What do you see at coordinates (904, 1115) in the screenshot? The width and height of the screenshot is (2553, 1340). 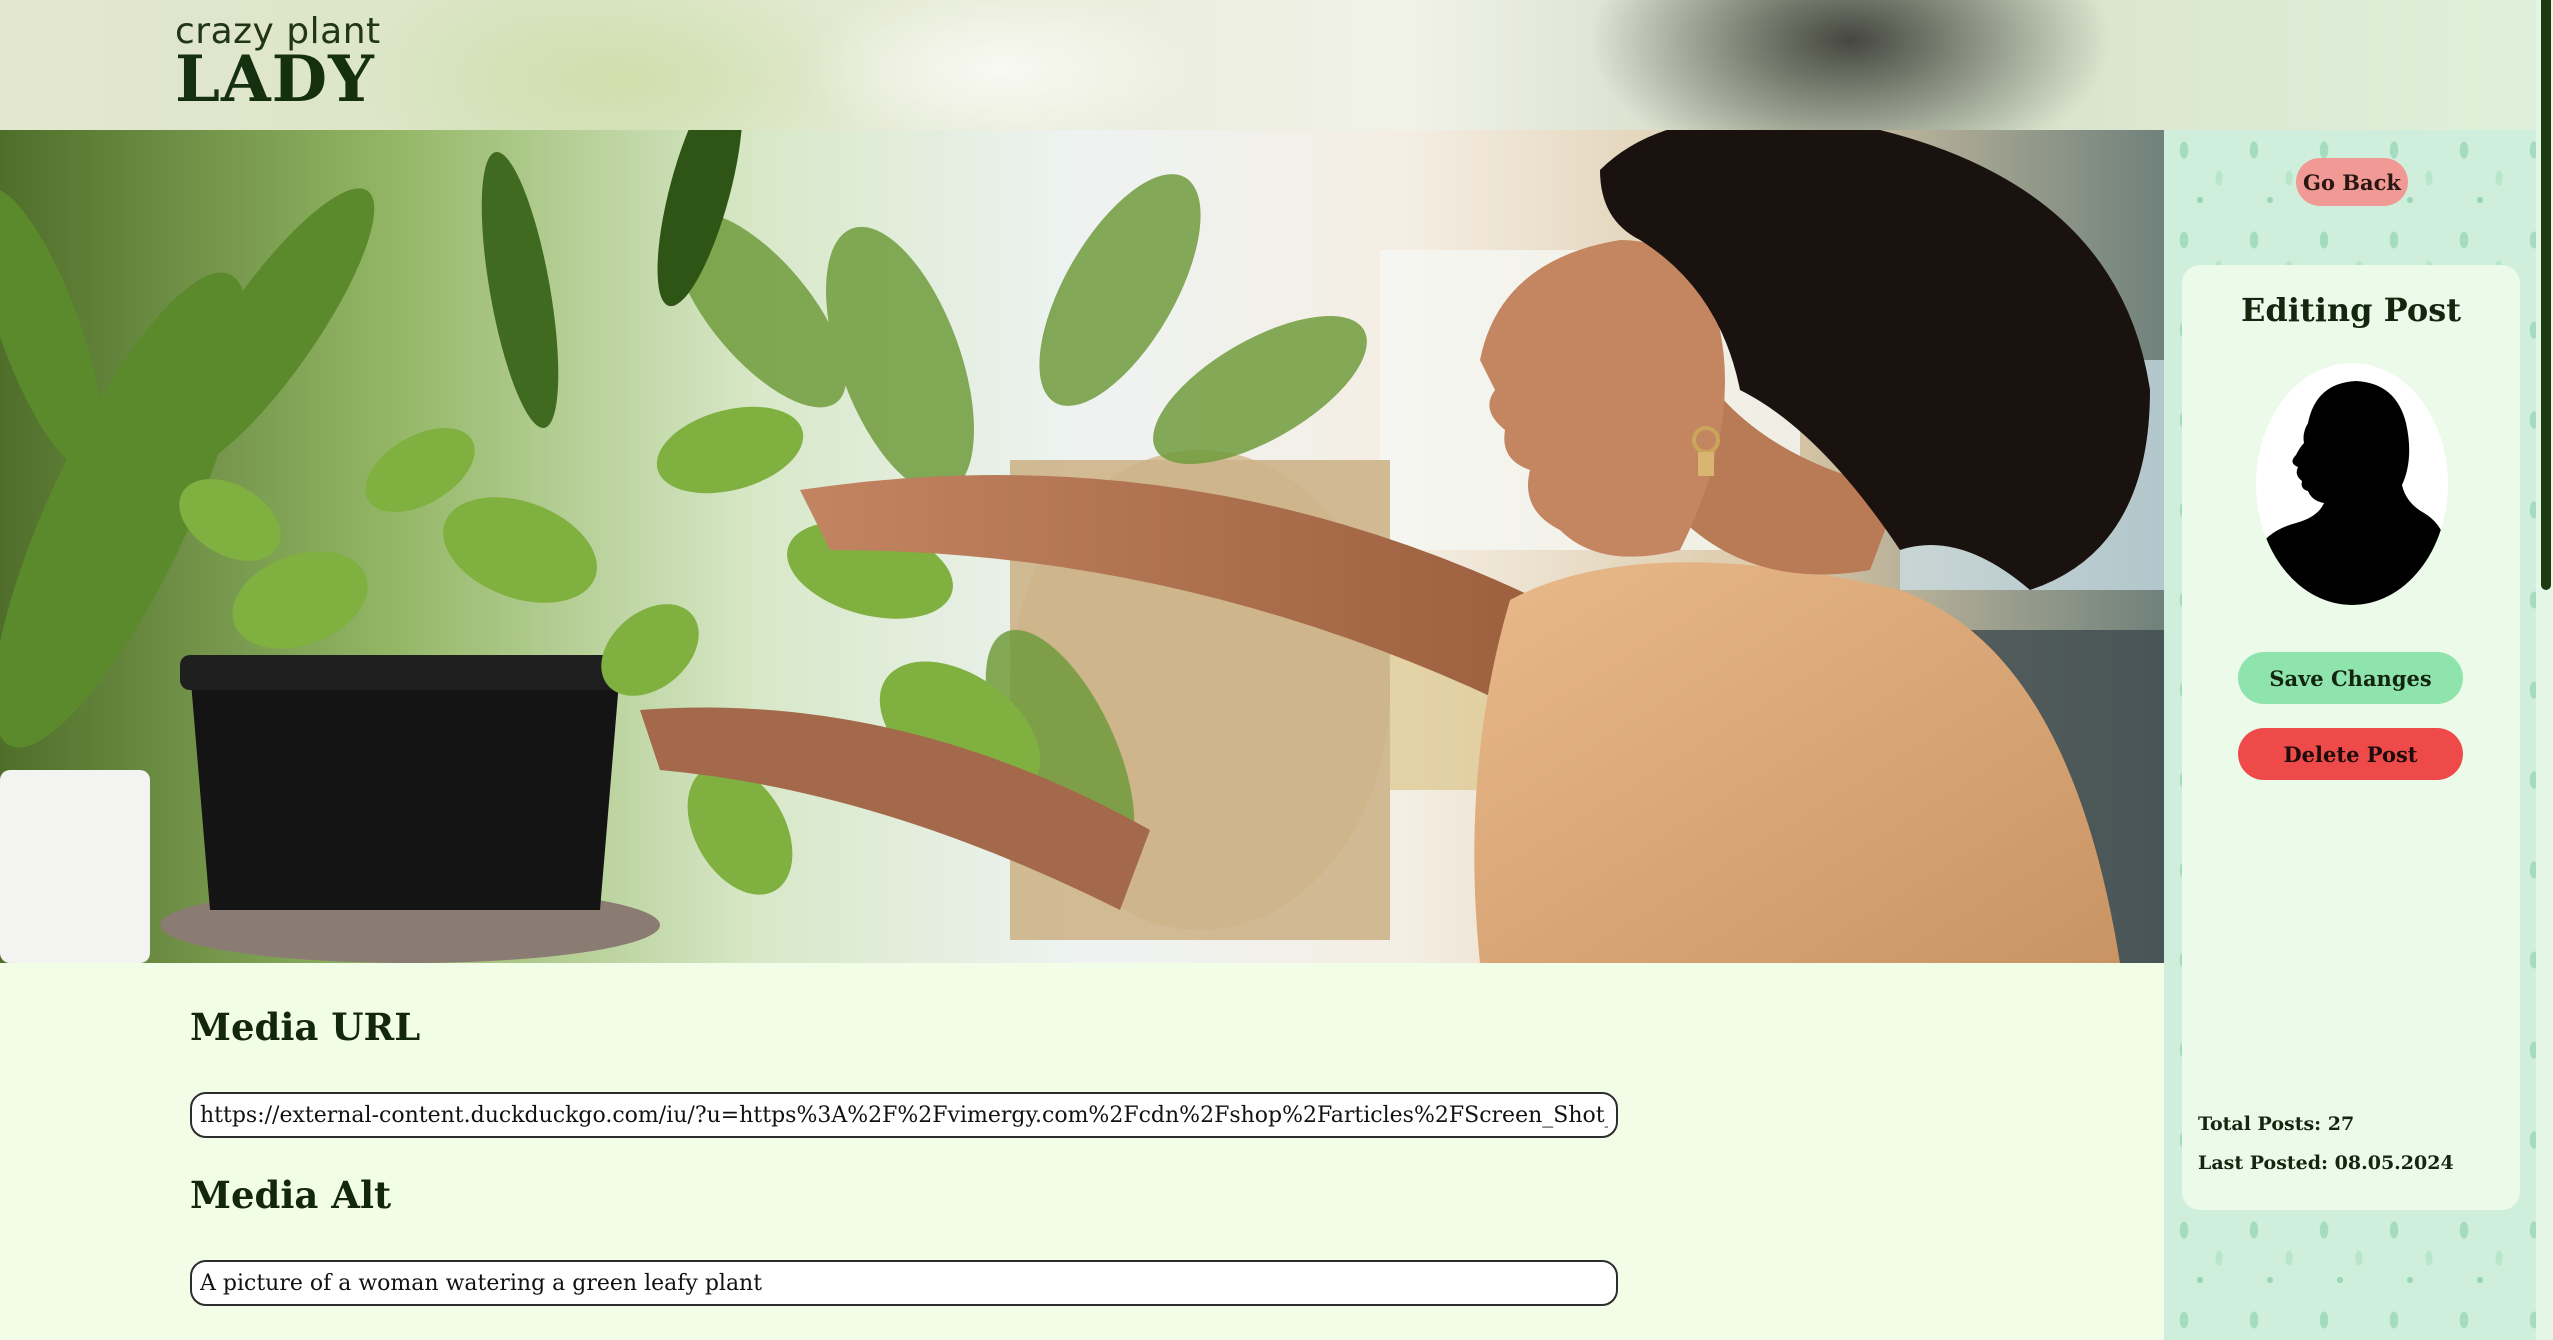 I see `media-url-input` at bounding box center [904, 1115].